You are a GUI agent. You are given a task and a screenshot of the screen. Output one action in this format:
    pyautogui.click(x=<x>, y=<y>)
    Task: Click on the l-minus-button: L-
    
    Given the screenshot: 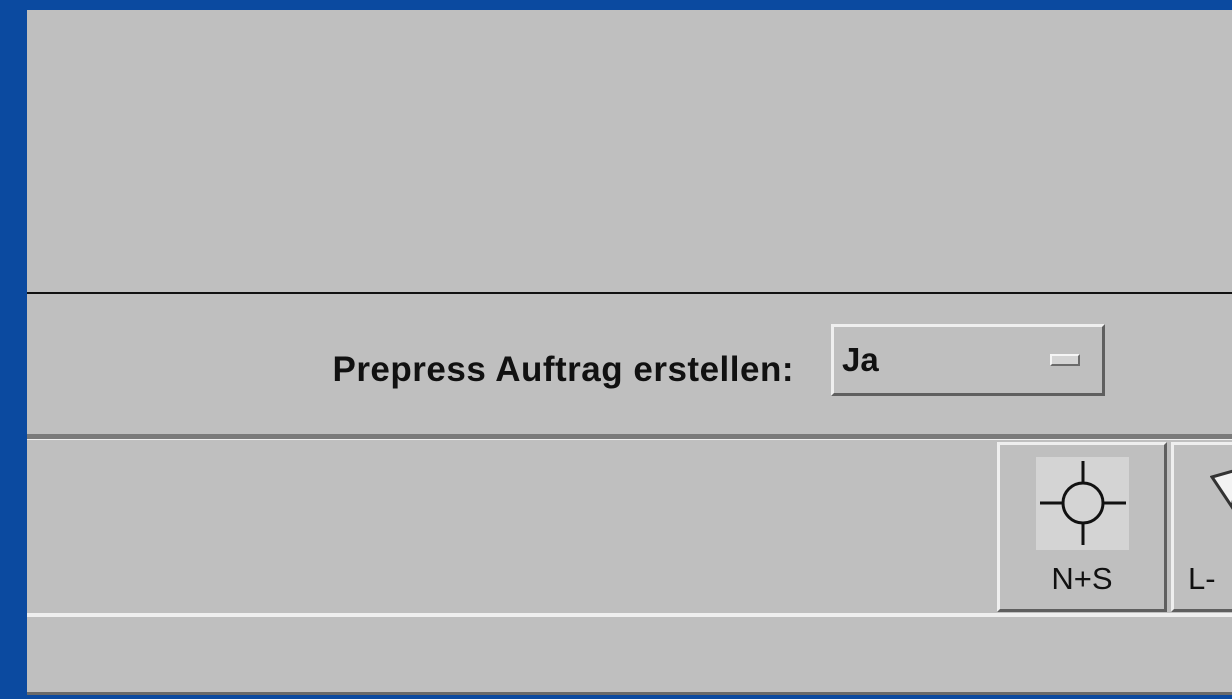 What is the action you would take?
    pyautogui.click(x=1201, y=527)
    